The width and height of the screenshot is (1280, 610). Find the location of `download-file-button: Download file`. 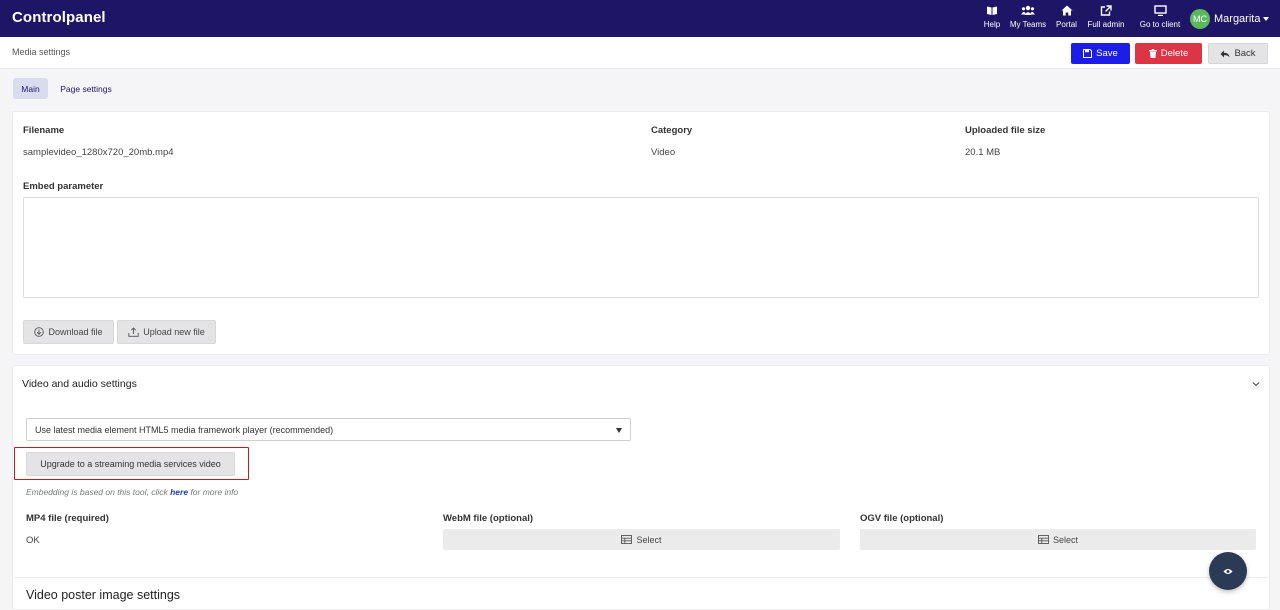

download-file-button: Download file is located at coordinates (68, 332).